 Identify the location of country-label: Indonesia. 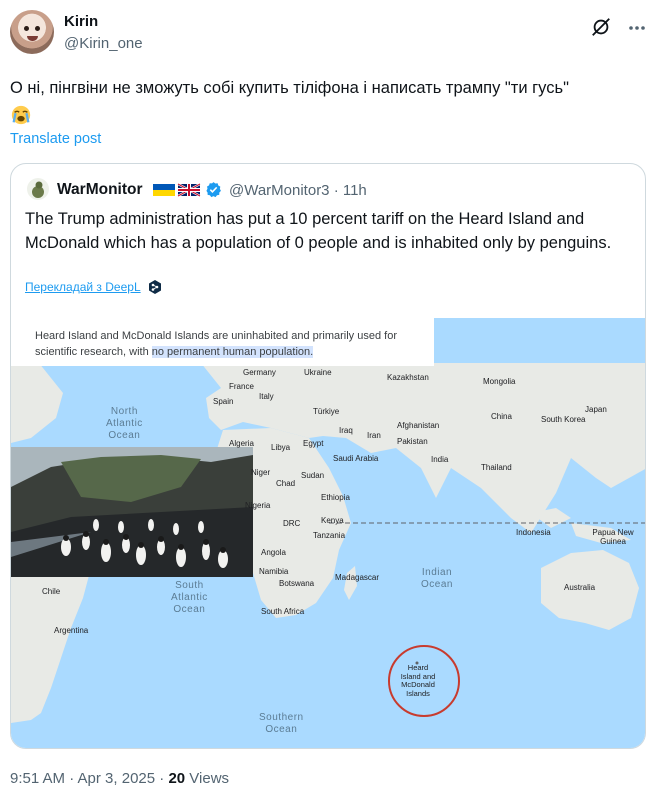
(533, 532).